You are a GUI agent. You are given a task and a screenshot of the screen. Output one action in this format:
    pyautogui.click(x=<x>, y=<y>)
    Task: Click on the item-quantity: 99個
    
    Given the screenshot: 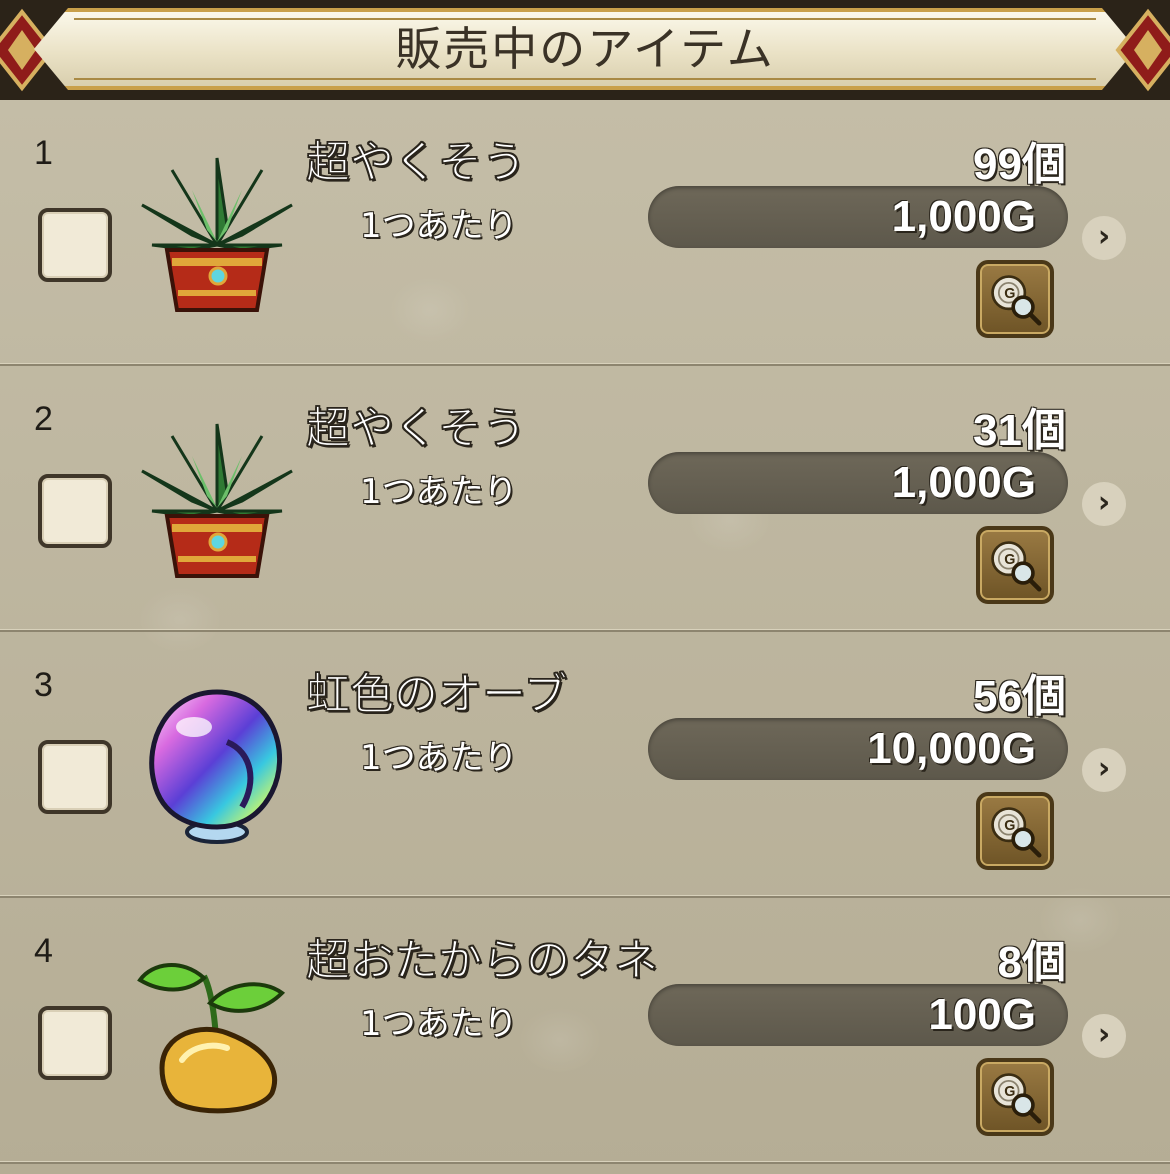 What is the action you would take?
    pyautogui.click(x=1019, y=164)
    